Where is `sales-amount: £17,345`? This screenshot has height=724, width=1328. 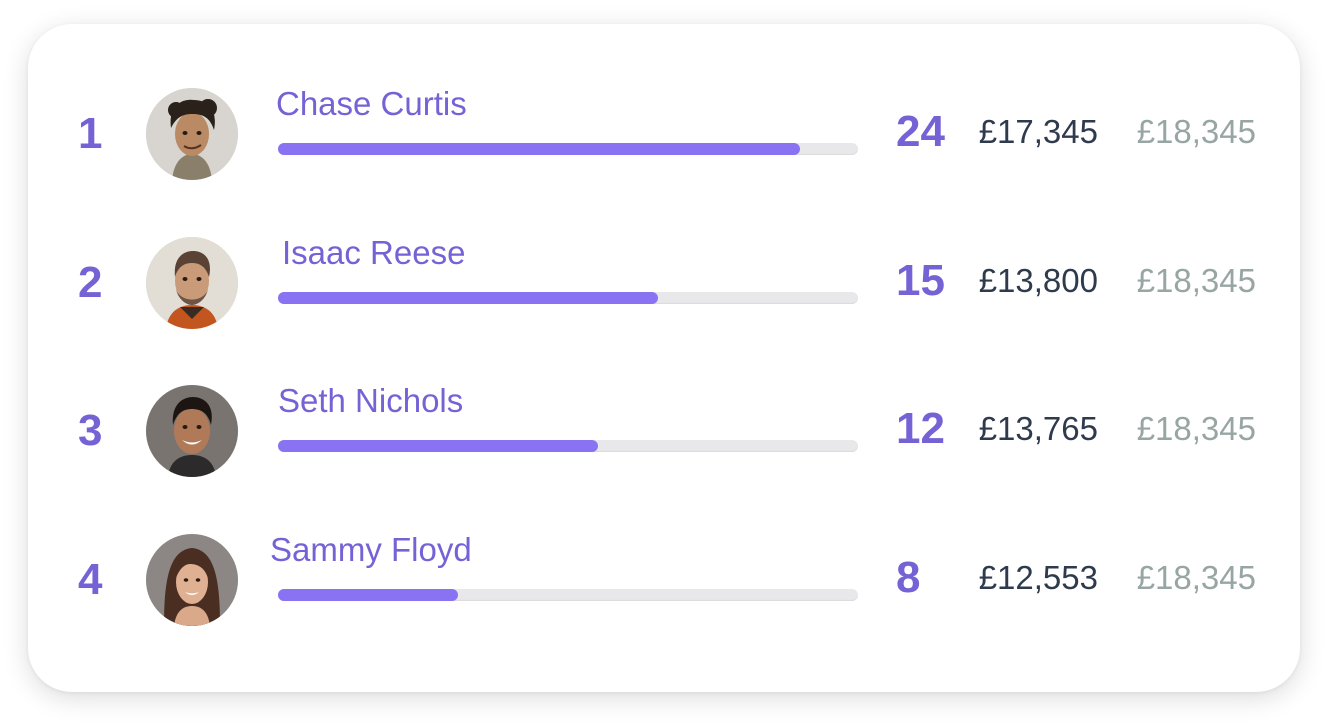
sales-amount: £17,345 is located at coordinates (1038, 131).